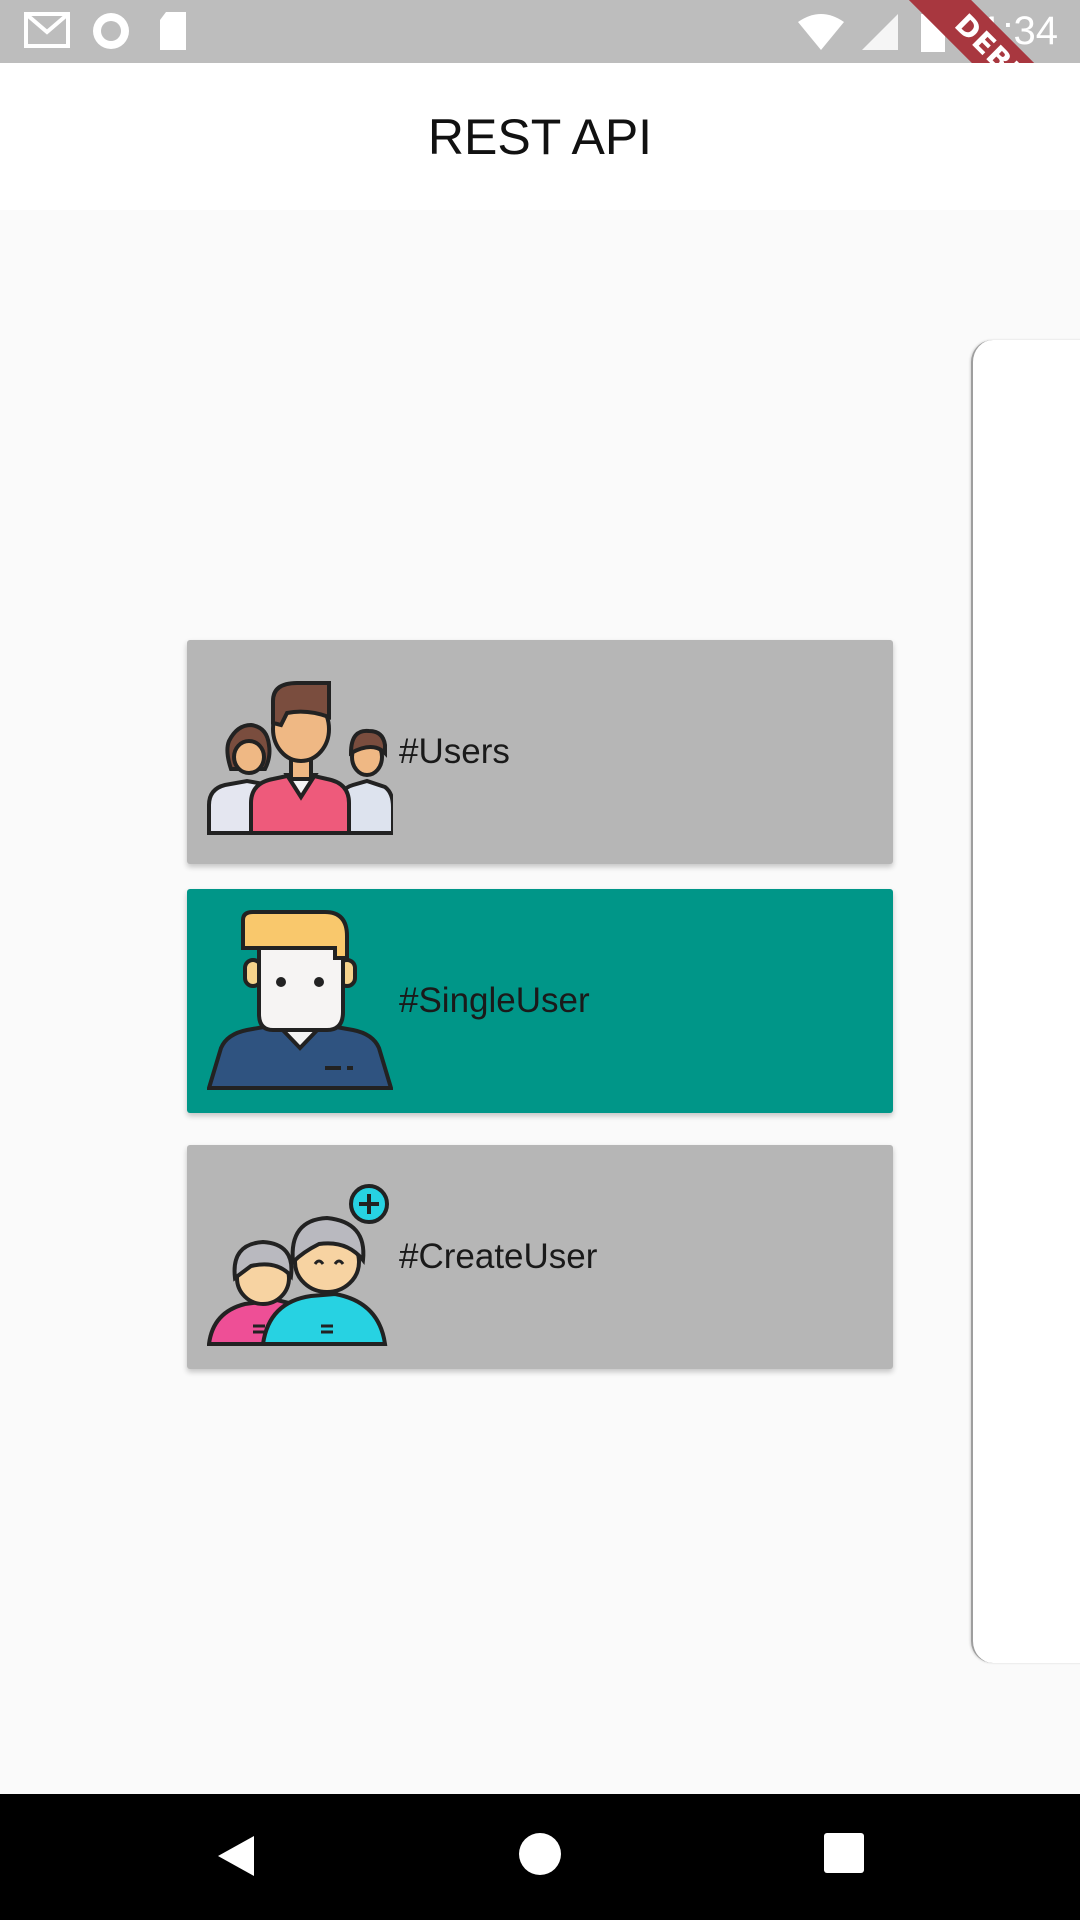 The height and width of the screenshot is (1920, 1080). I want to click on create-user-card: #CreateUser, so click(540, 1257).